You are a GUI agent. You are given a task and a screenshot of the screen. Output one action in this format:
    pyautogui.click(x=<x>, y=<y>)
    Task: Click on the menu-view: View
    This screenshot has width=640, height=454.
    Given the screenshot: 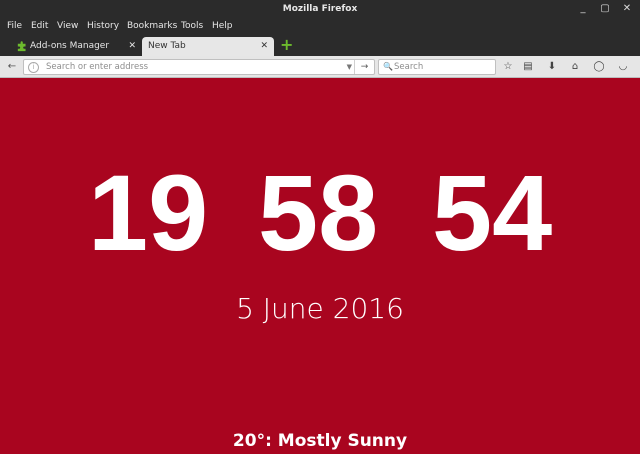 What is the action you would take?
    pyautogui.click(x=67, y=26)
    